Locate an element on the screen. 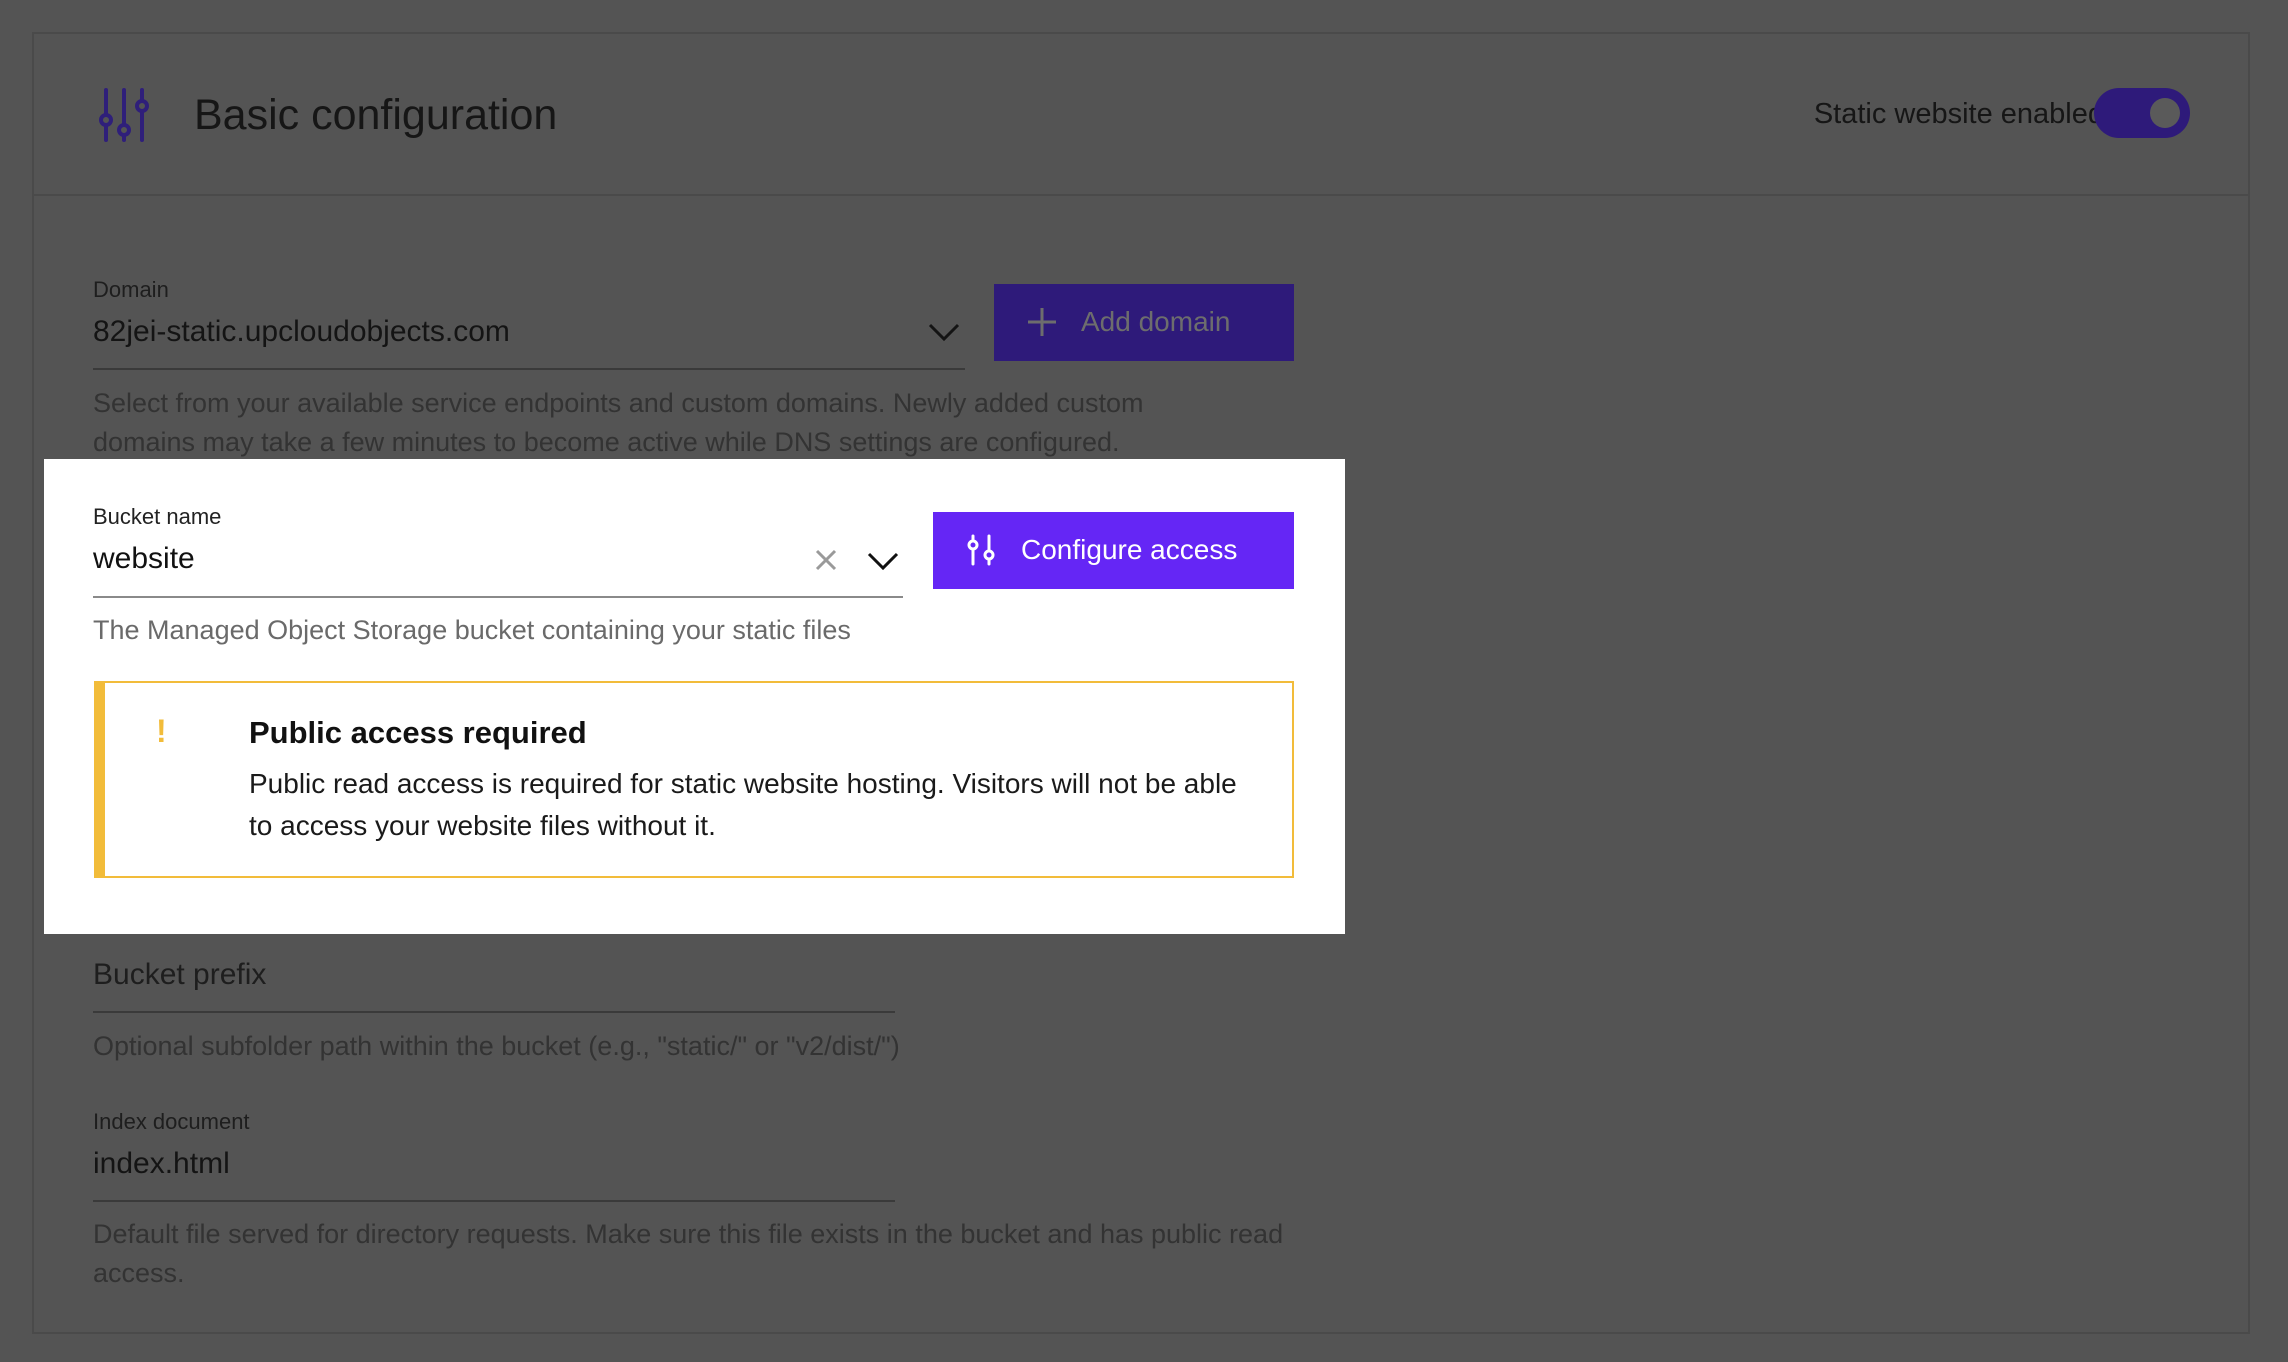  domain-label: Domain is located at coordinates (131, 289).